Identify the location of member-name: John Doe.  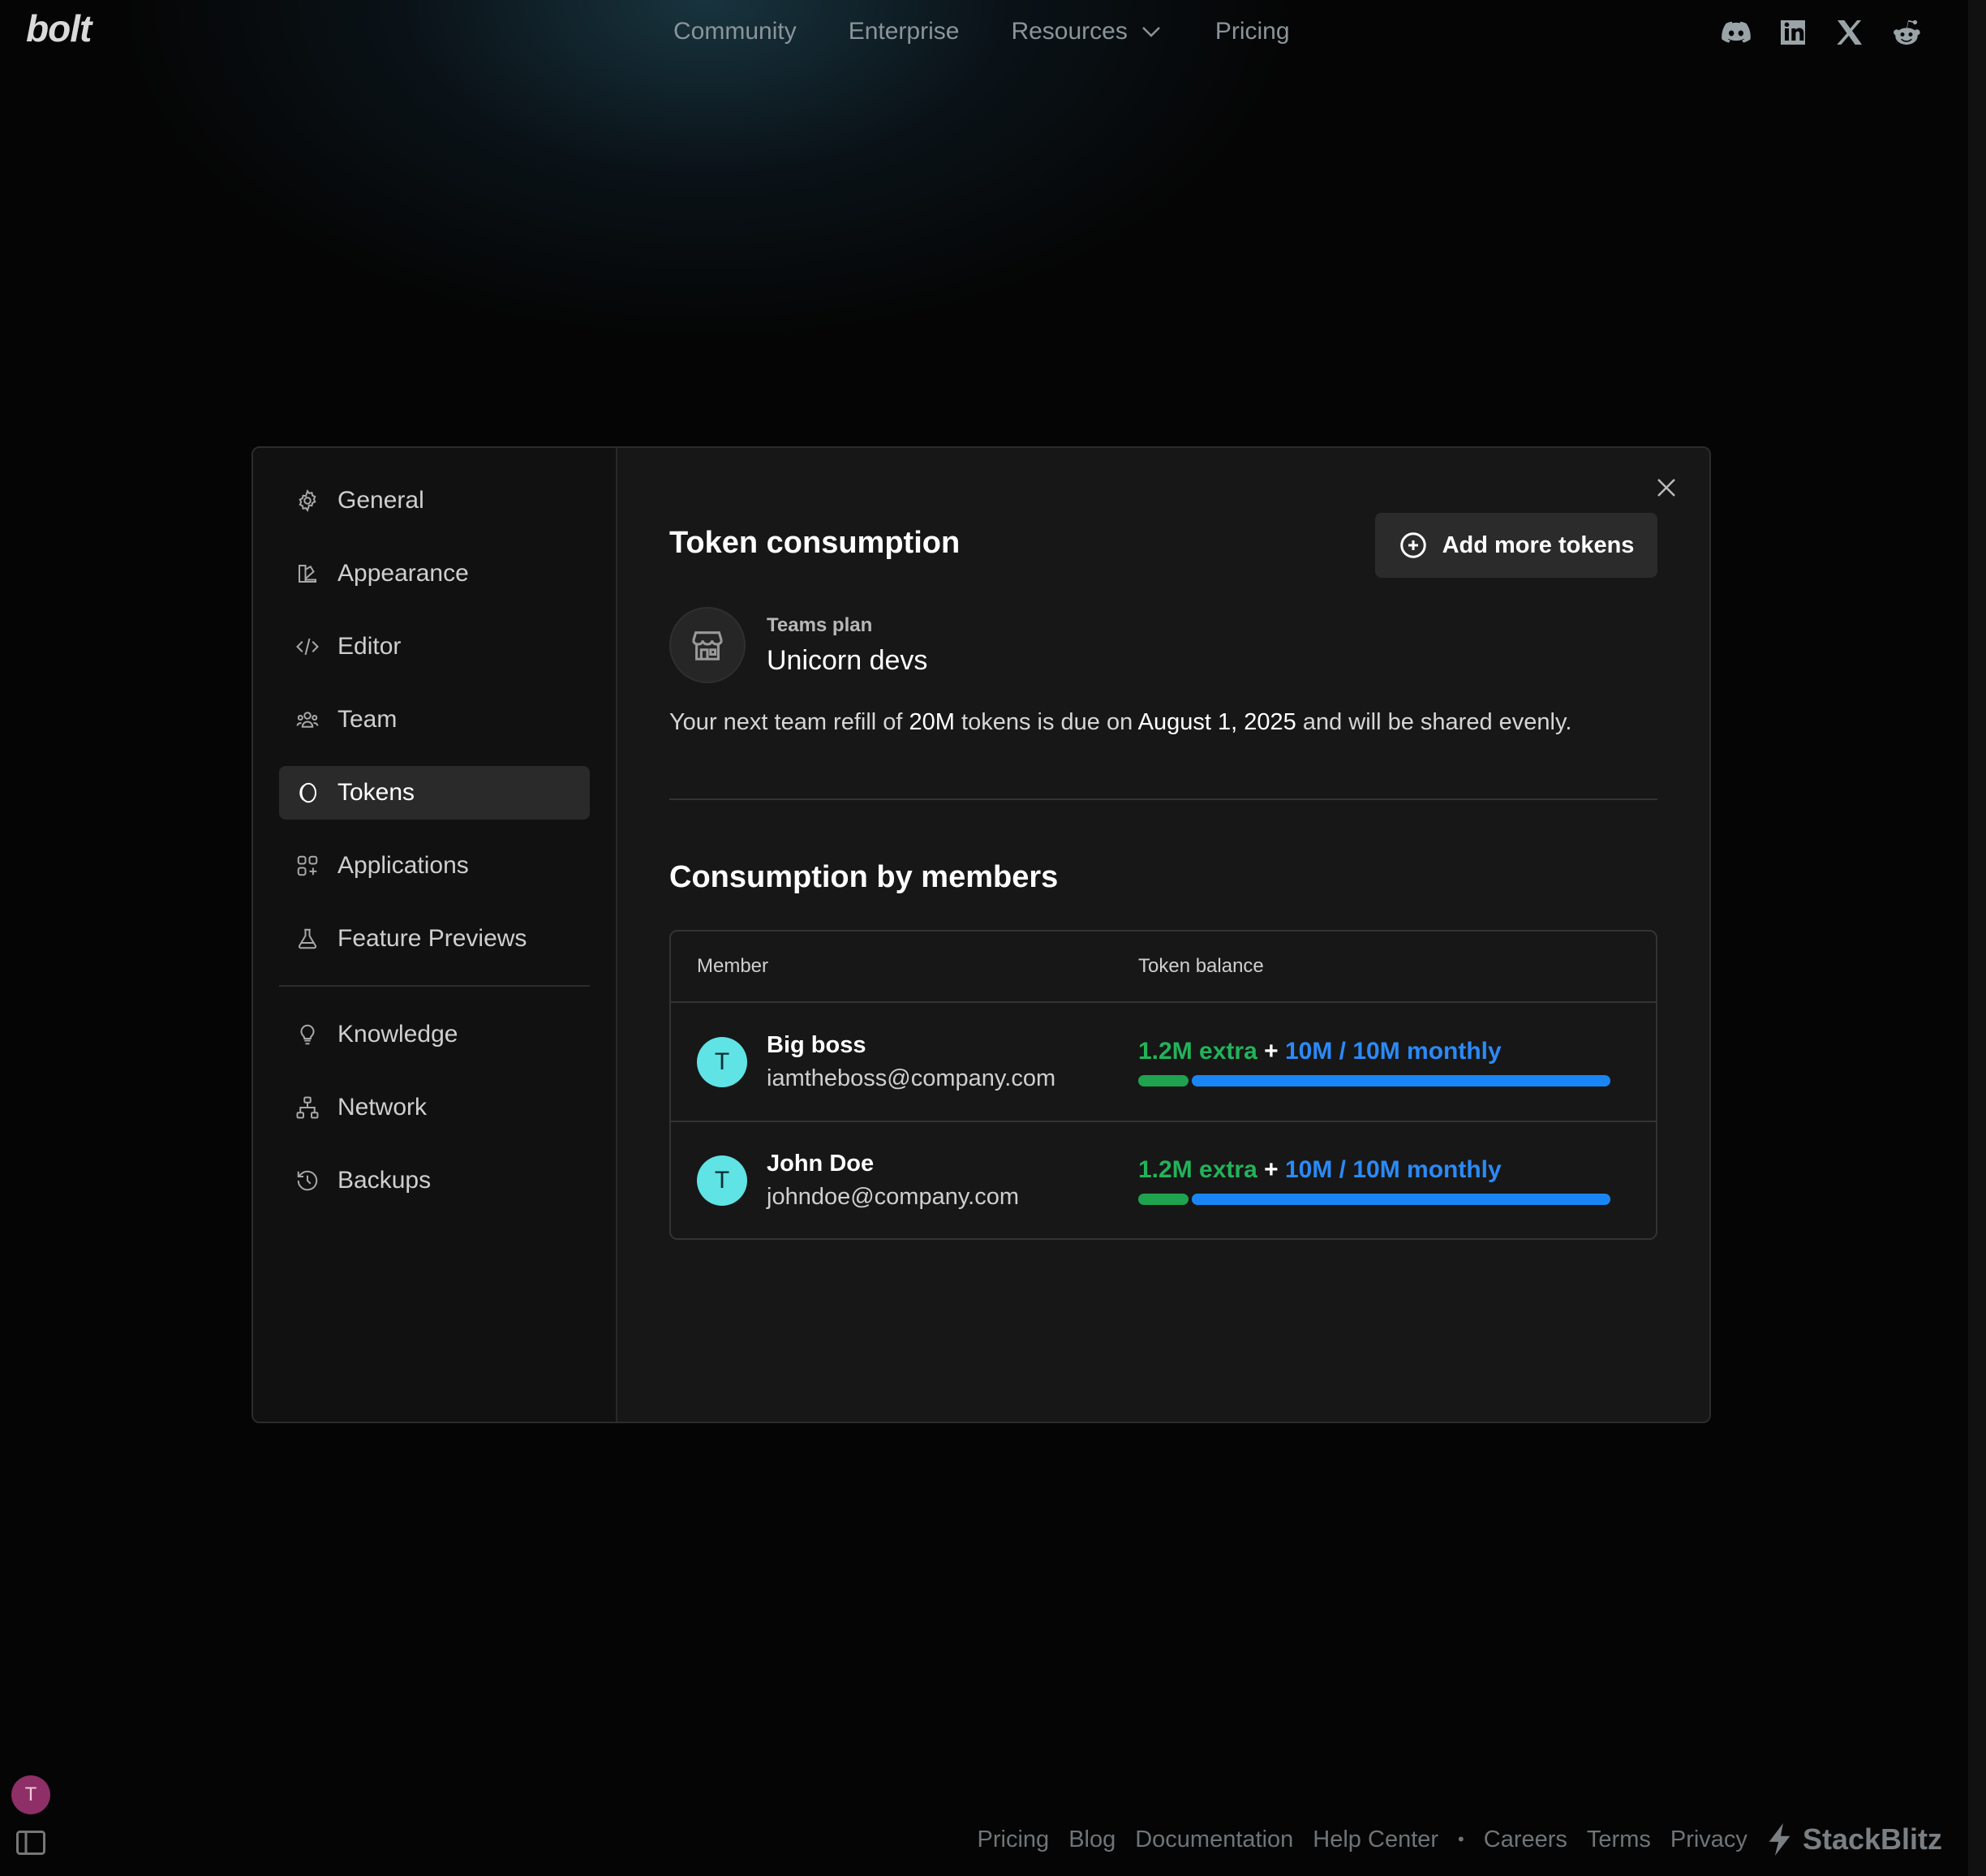
(821, 1163).